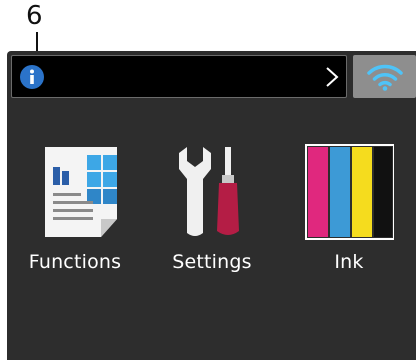 This screenshot has width=416, height=360. I want to click on ink-button: Ink, so click(349, 211).